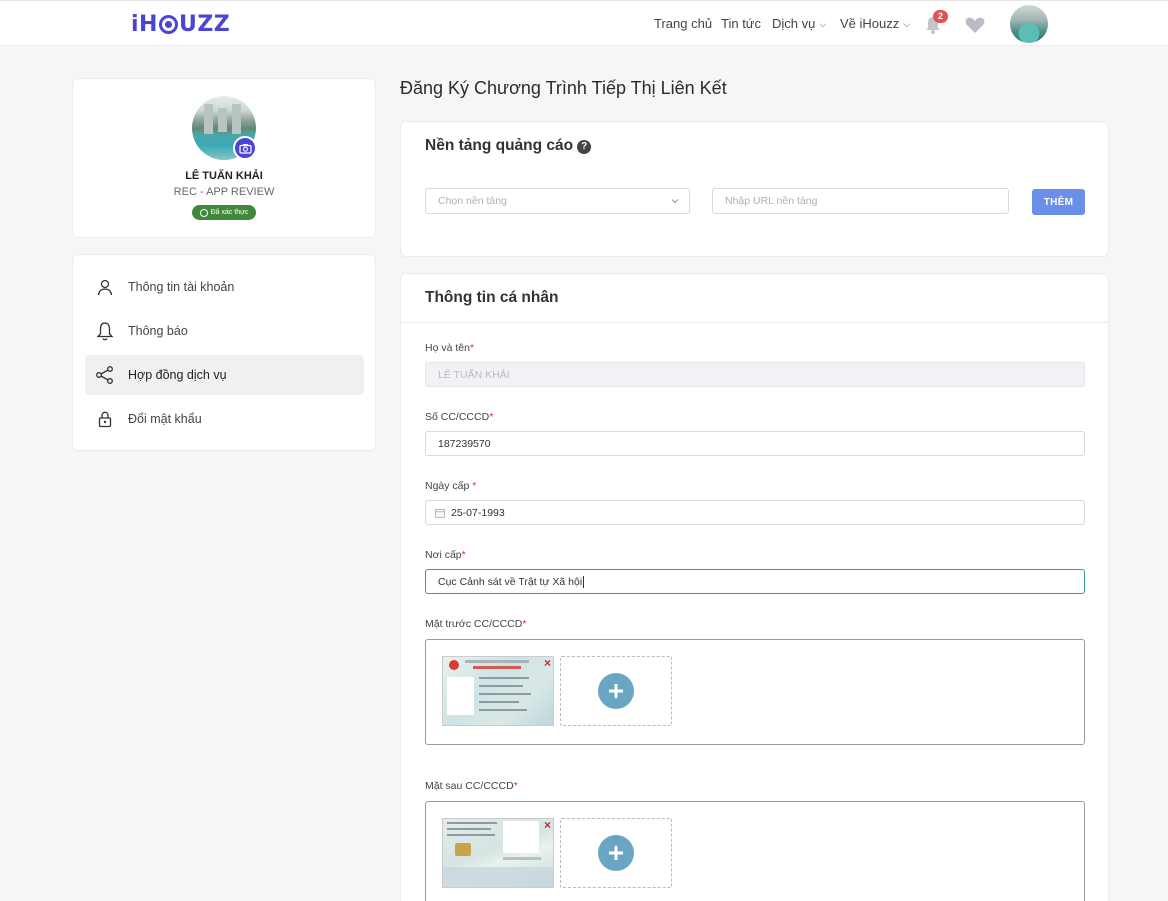  I want to click on menu-item-label: Thông báo, so click(158, 331).